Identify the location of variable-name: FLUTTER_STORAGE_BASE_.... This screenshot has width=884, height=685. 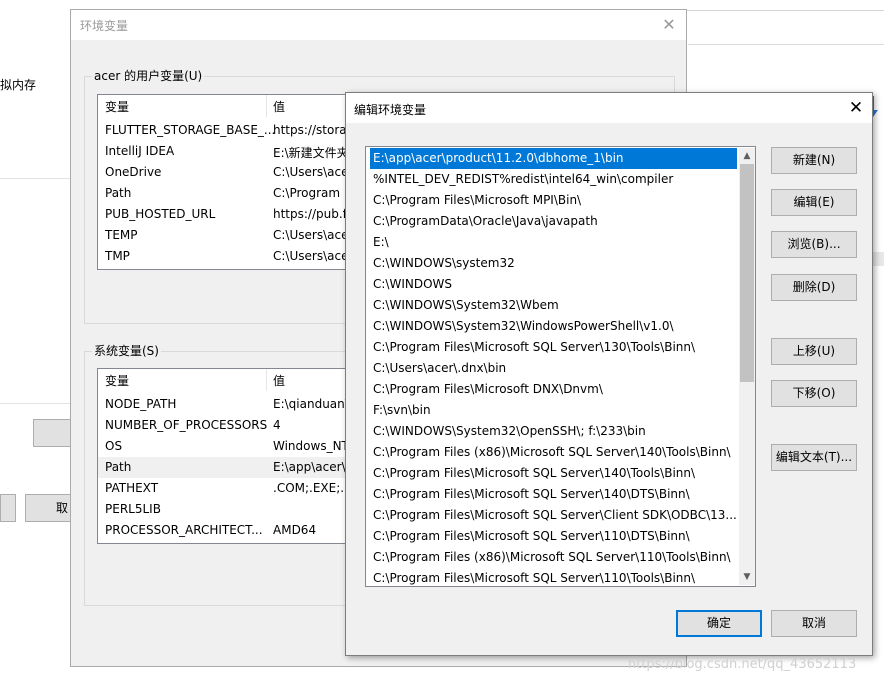
(190, 130).